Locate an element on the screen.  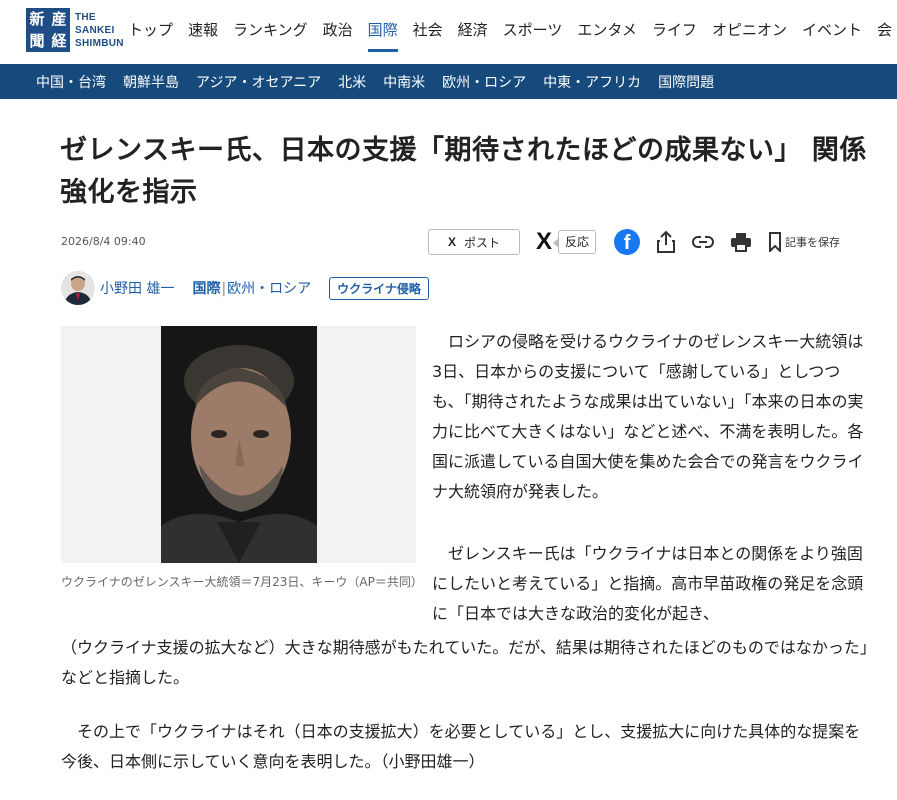
share-bar: X ポスト X 反応 f 記事を保存 is located at coordinates (634, 242).